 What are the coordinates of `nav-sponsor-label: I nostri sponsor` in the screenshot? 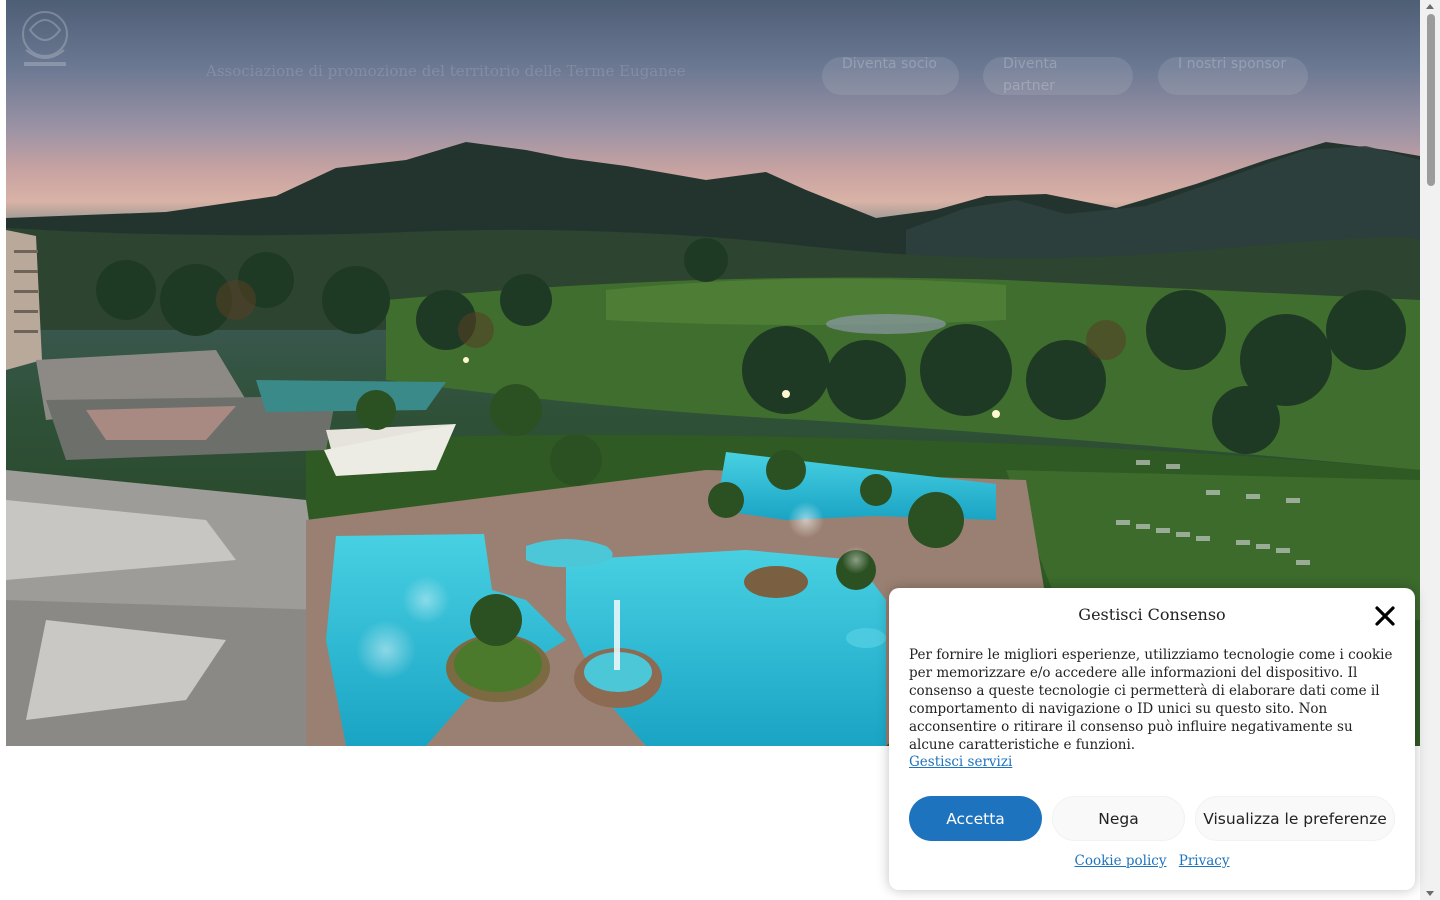 It's located at (1232, 64).